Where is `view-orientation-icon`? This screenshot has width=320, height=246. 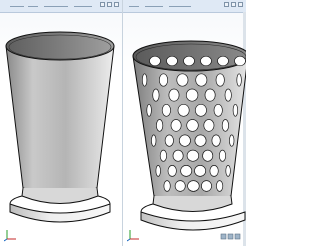 view-orientation-icon is located at coordinates (231, 237).